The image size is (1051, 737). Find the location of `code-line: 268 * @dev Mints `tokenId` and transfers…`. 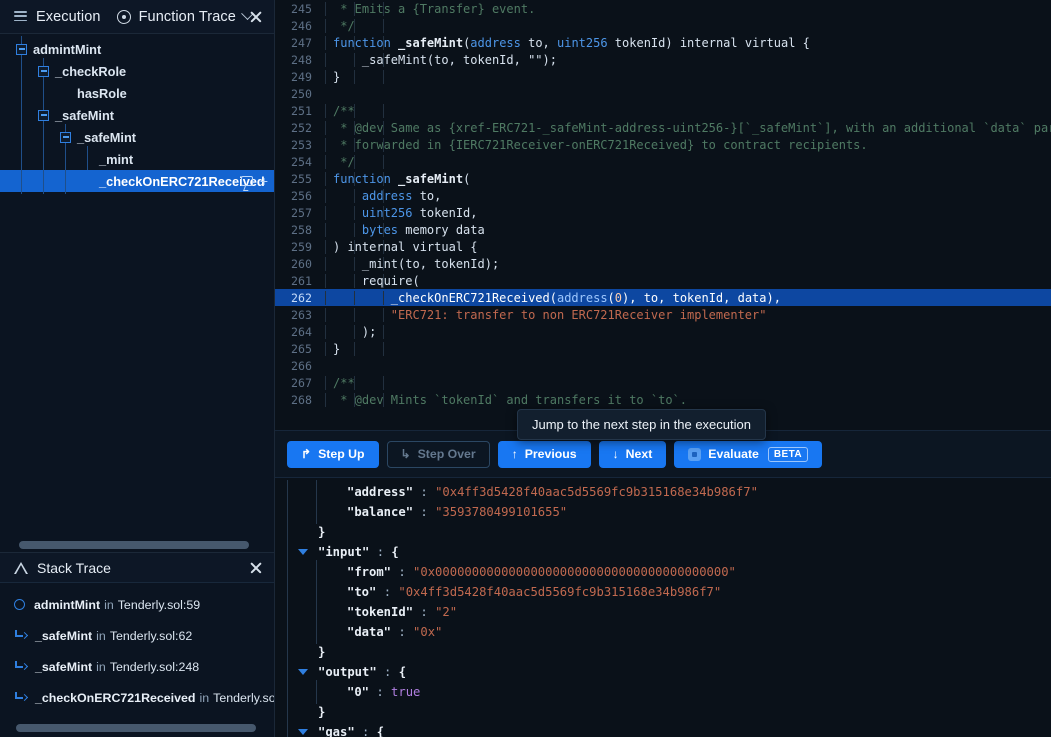

code-line: 268 * @dev Mints `tokenId` and transfers… is located at coordinates (663, 399).